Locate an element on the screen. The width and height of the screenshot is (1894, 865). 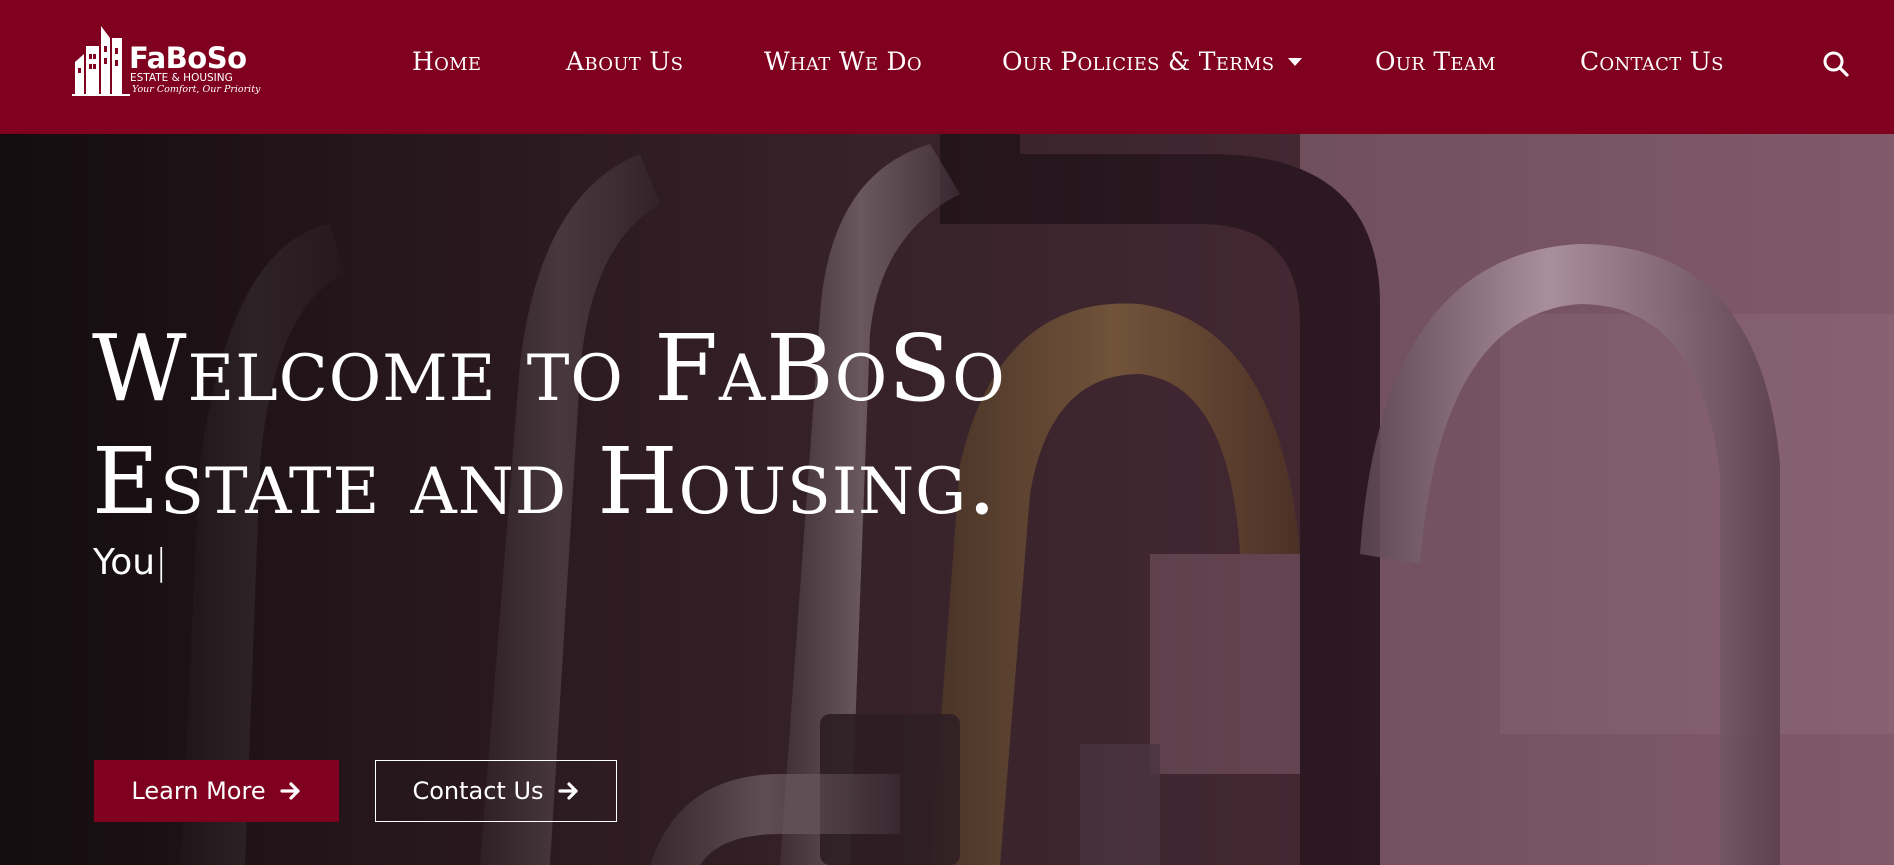
typed-text: You| is located at coordinates (130, 563).